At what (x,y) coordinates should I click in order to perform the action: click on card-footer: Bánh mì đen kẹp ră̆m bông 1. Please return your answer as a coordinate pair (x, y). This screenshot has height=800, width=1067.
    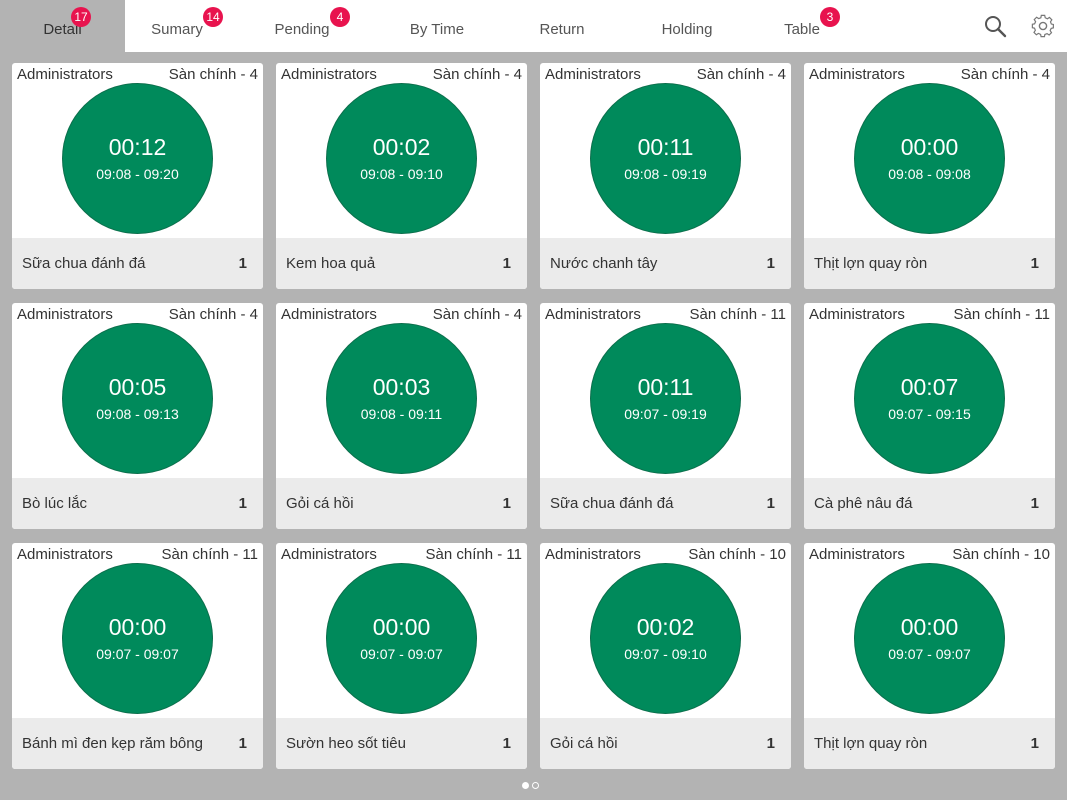
    Looking at the image, I should click on (137, 743).